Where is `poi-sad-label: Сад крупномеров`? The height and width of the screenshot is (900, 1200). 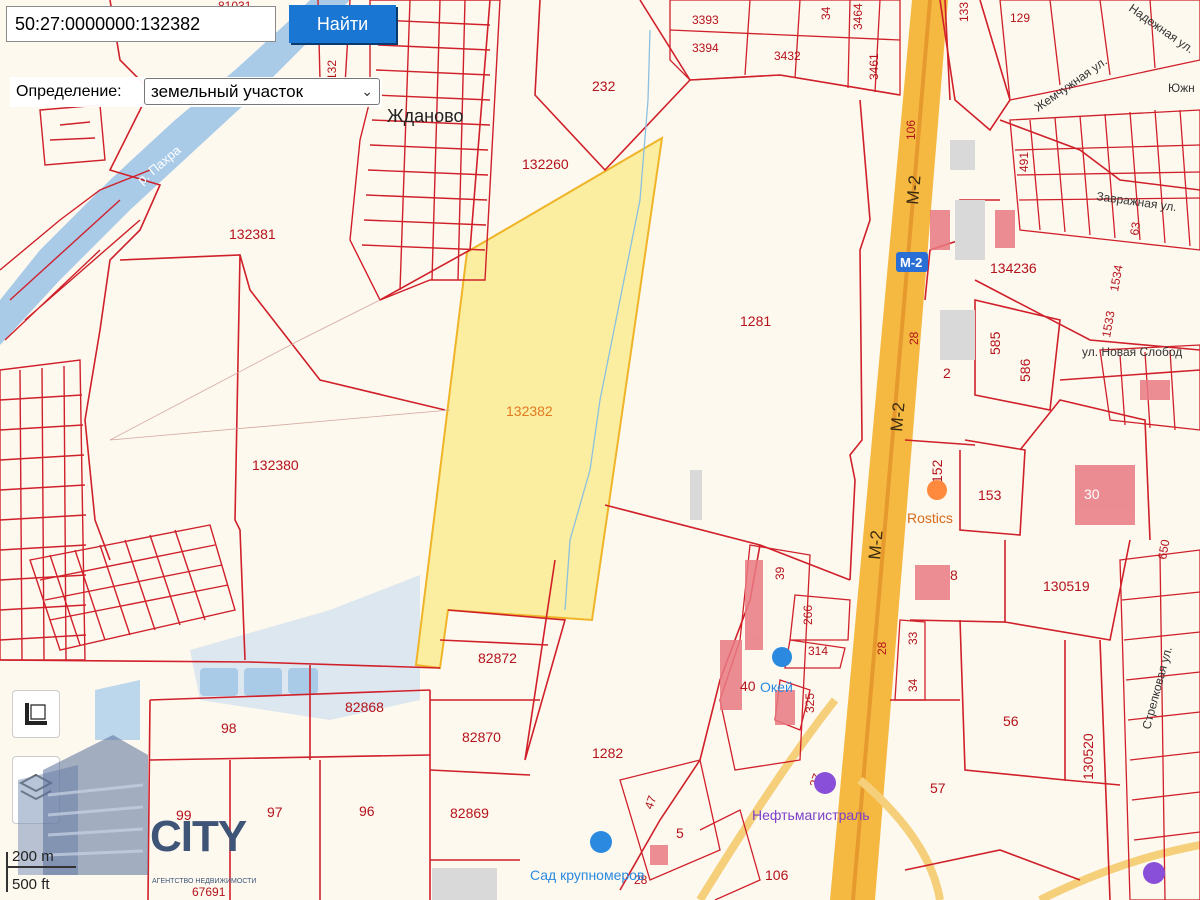
poi-sad-label: Сад крупномеров is located at coordinates (587, 875).